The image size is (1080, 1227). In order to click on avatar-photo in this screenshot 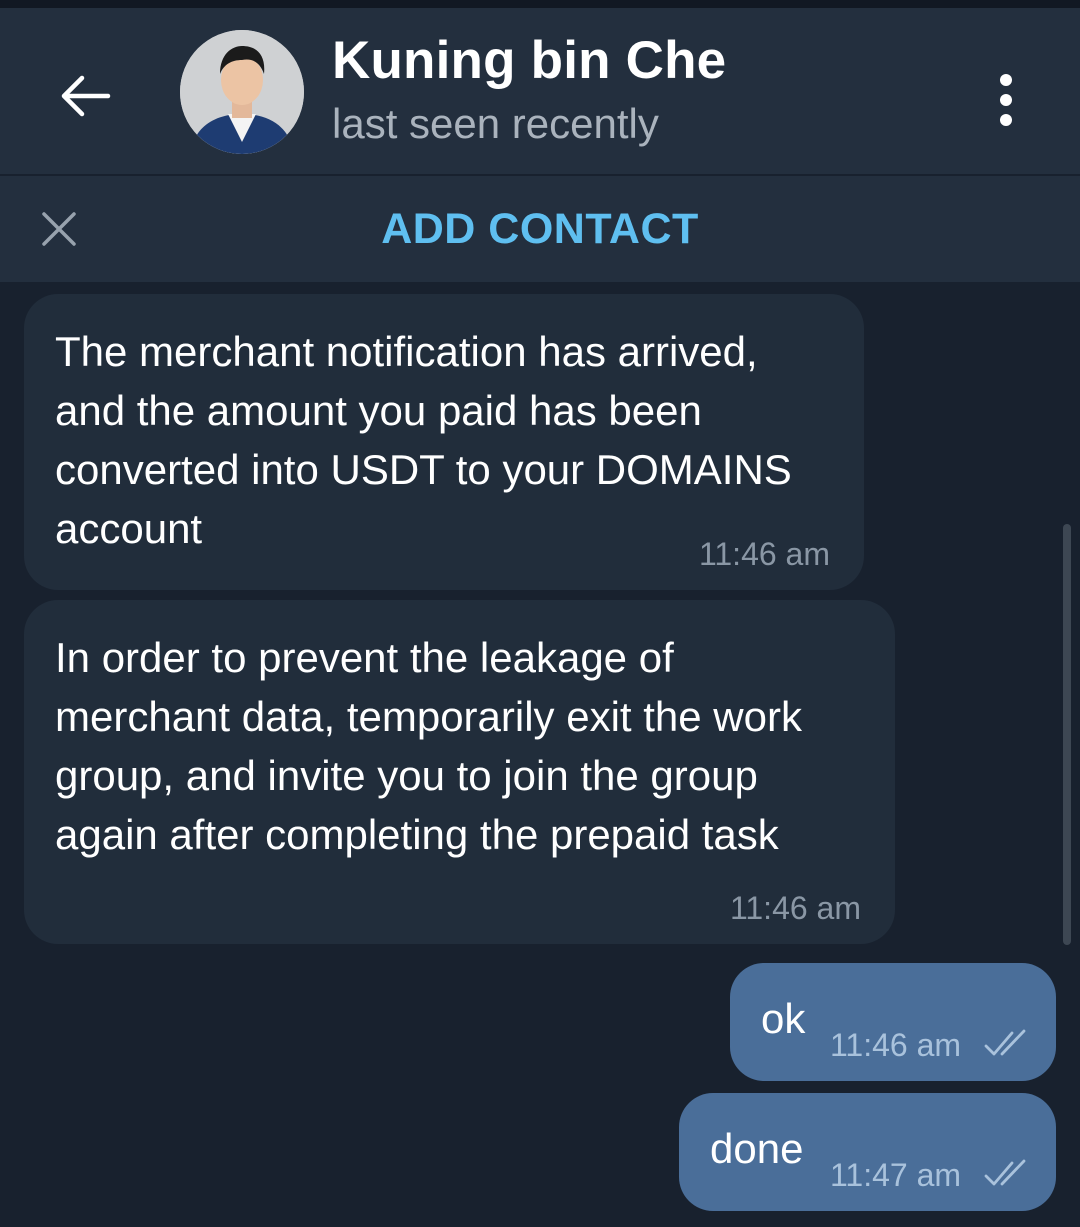, I will do `click(242, 92)`.